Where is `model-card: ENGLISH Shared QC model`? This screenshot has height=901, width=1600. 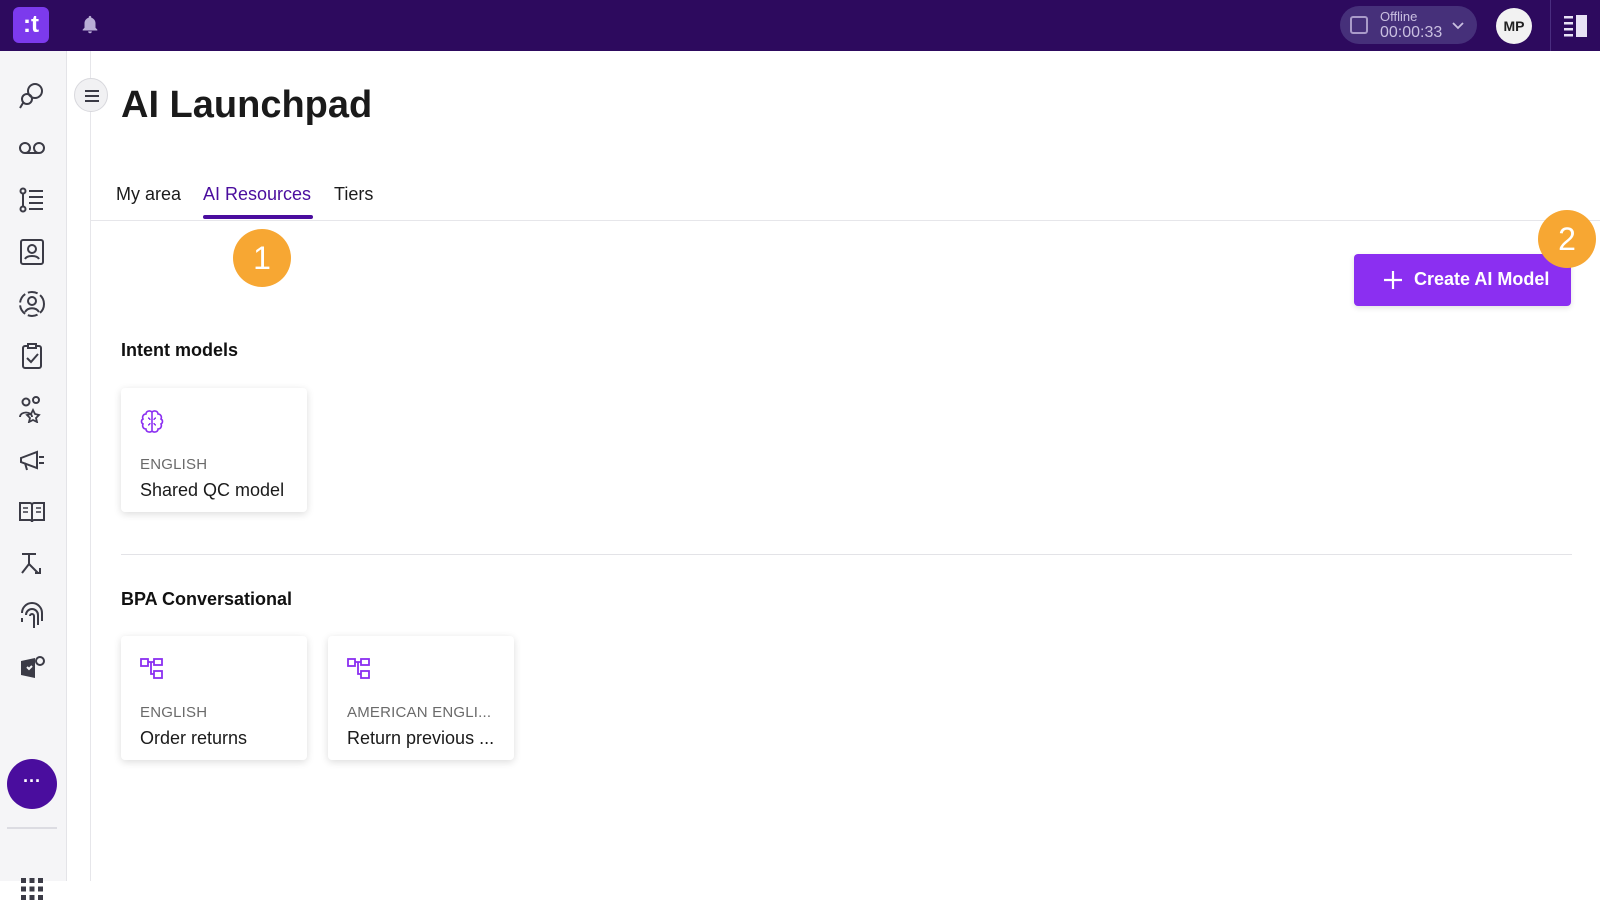 model-card: ENGLISH Shared QC model is located at coordinates (214, 450).